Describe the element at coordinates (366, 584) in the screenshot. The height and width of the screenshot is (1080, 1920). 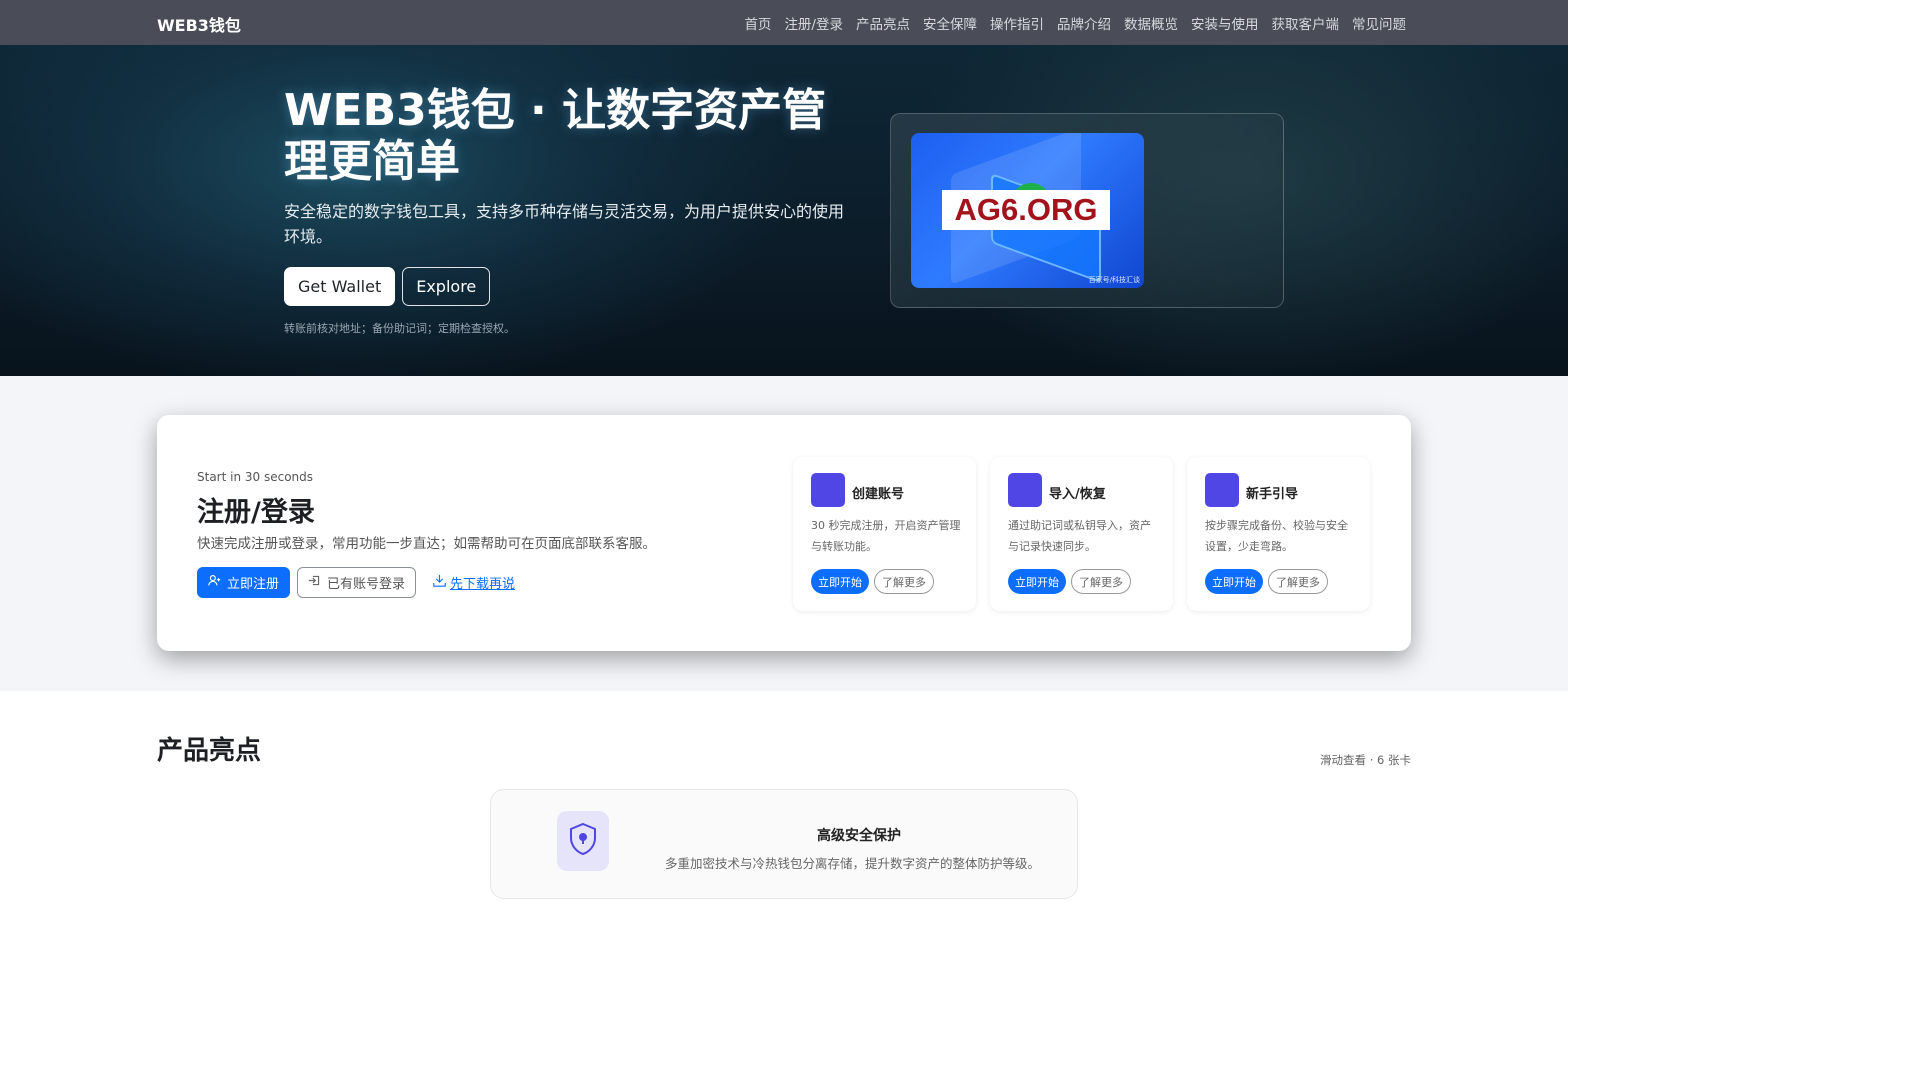
I see `login-button-label: 已有账号登录` at that location.